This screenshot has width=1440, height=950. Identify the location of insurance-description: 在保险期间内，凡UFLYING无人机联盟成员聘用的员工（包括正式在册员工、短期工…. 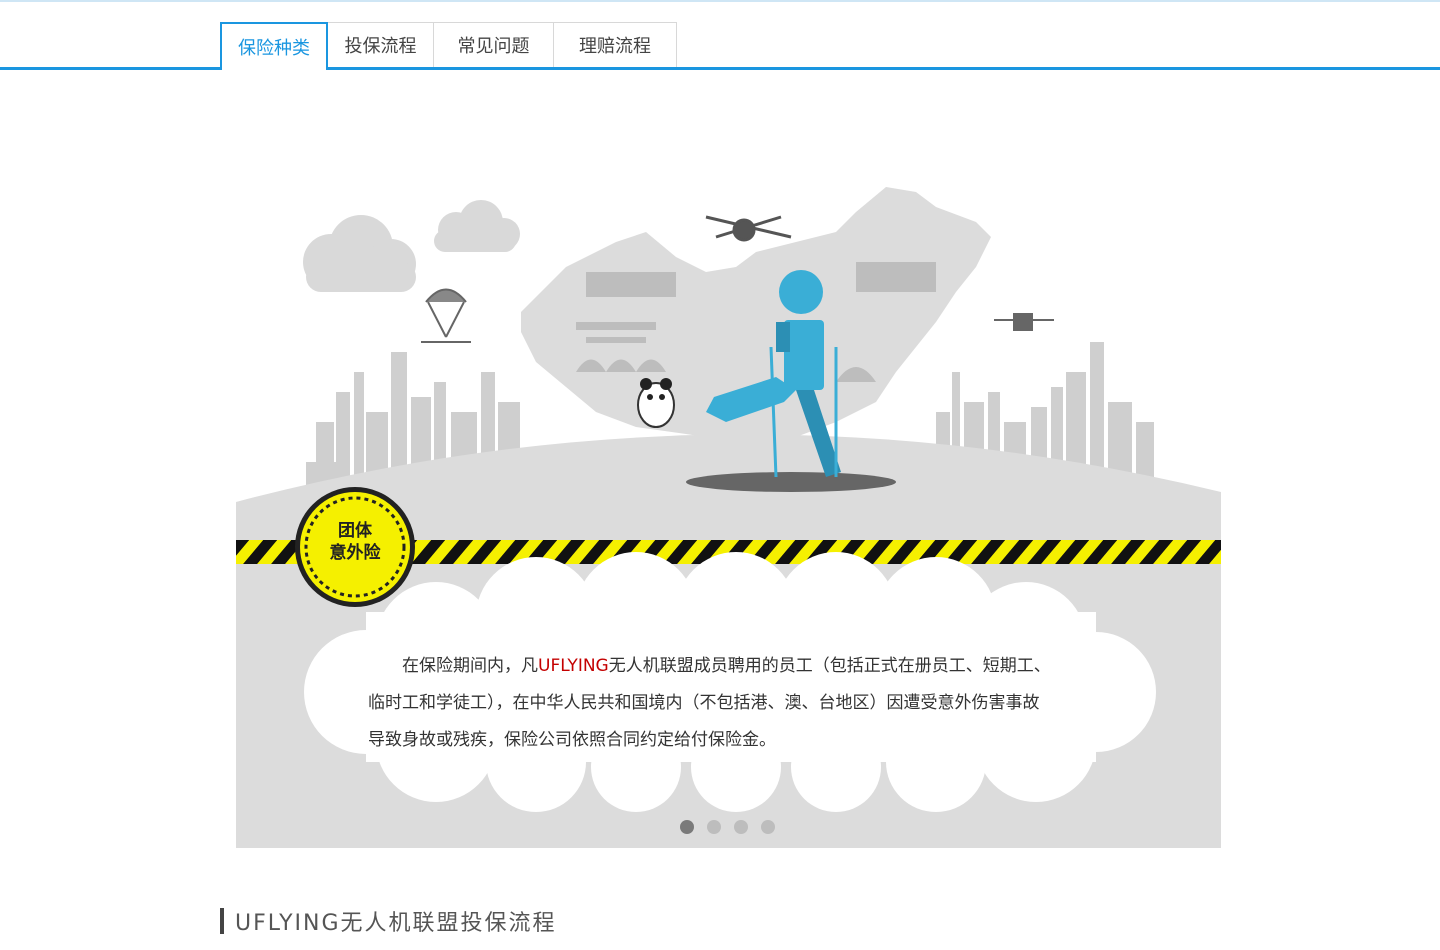
(748, 703).